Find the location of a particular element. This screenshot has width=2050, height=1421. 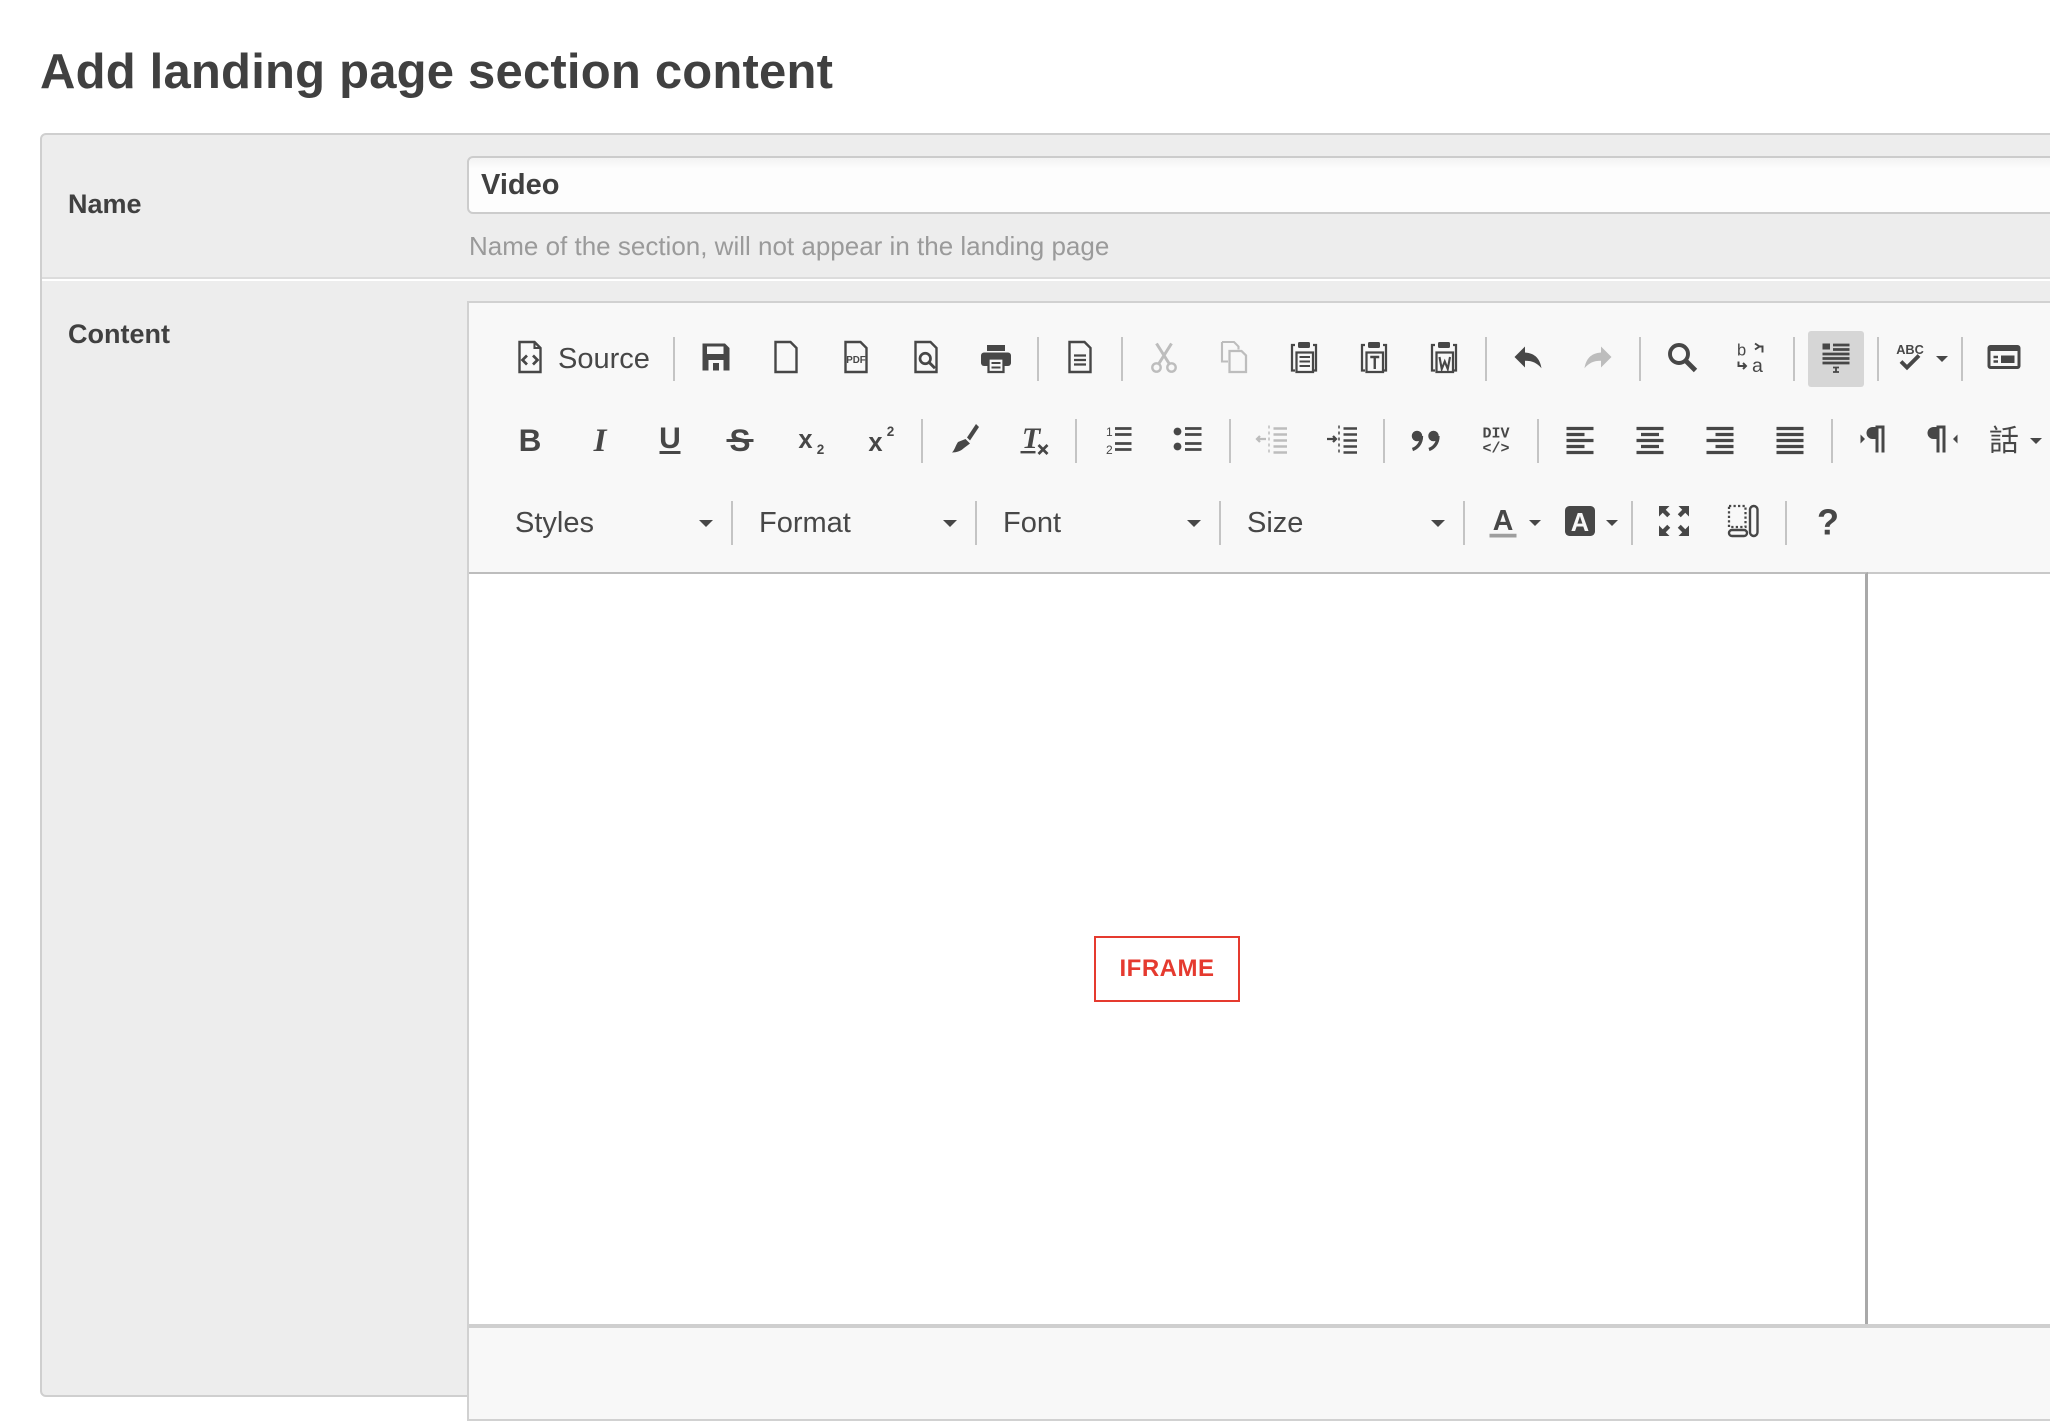

div-container-button: DIV </> is located at coordinates (1496, 441).